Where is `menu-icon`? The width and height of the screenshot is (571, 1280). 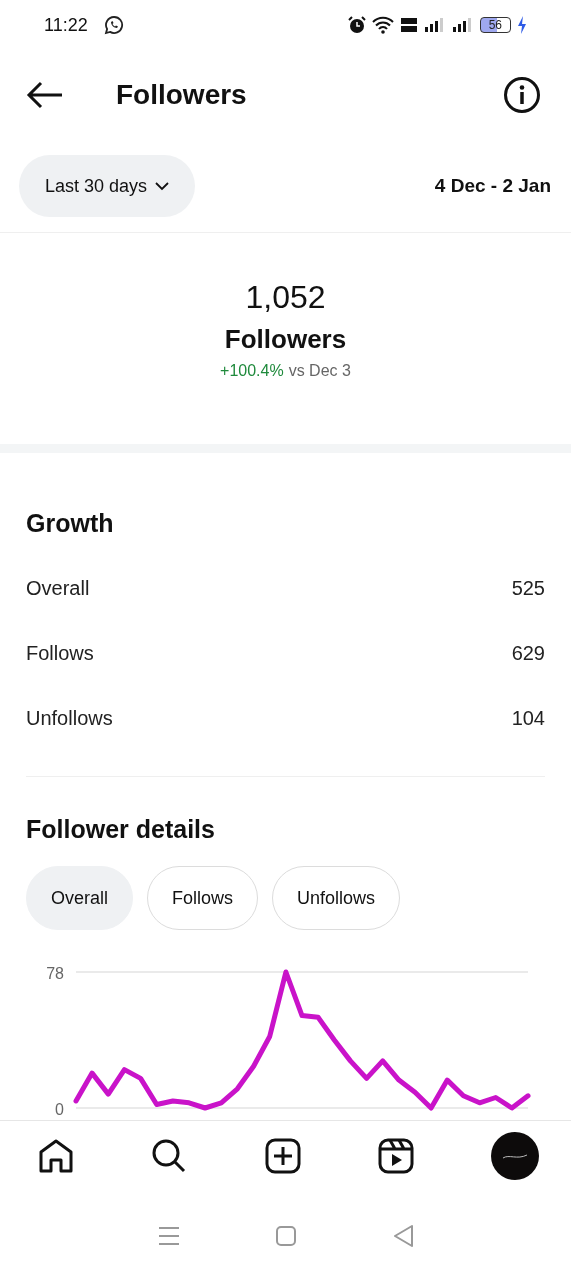 menu-icon is located at coordinates (169, 1235).